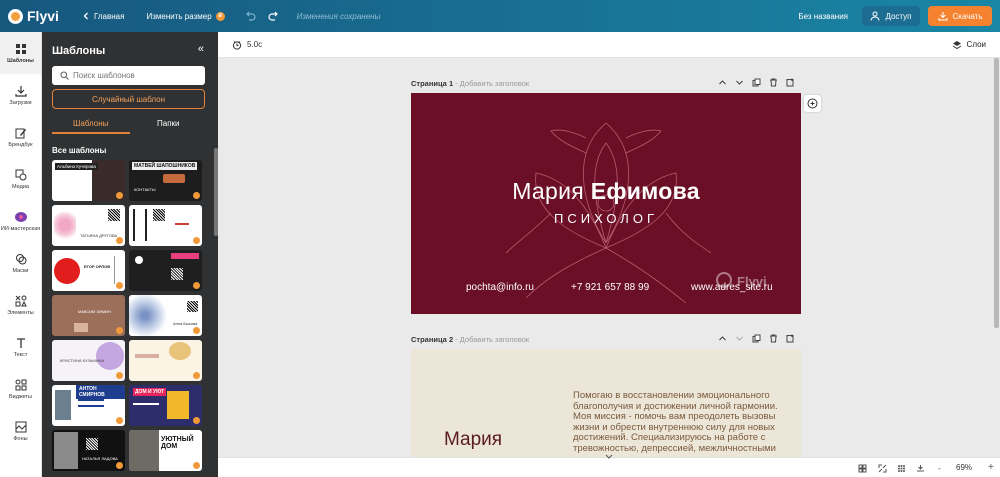  What do you see at coordinates (891, 16) in the screenshot?
I see `access-button: Доступ` at bounding box center [891, 16].